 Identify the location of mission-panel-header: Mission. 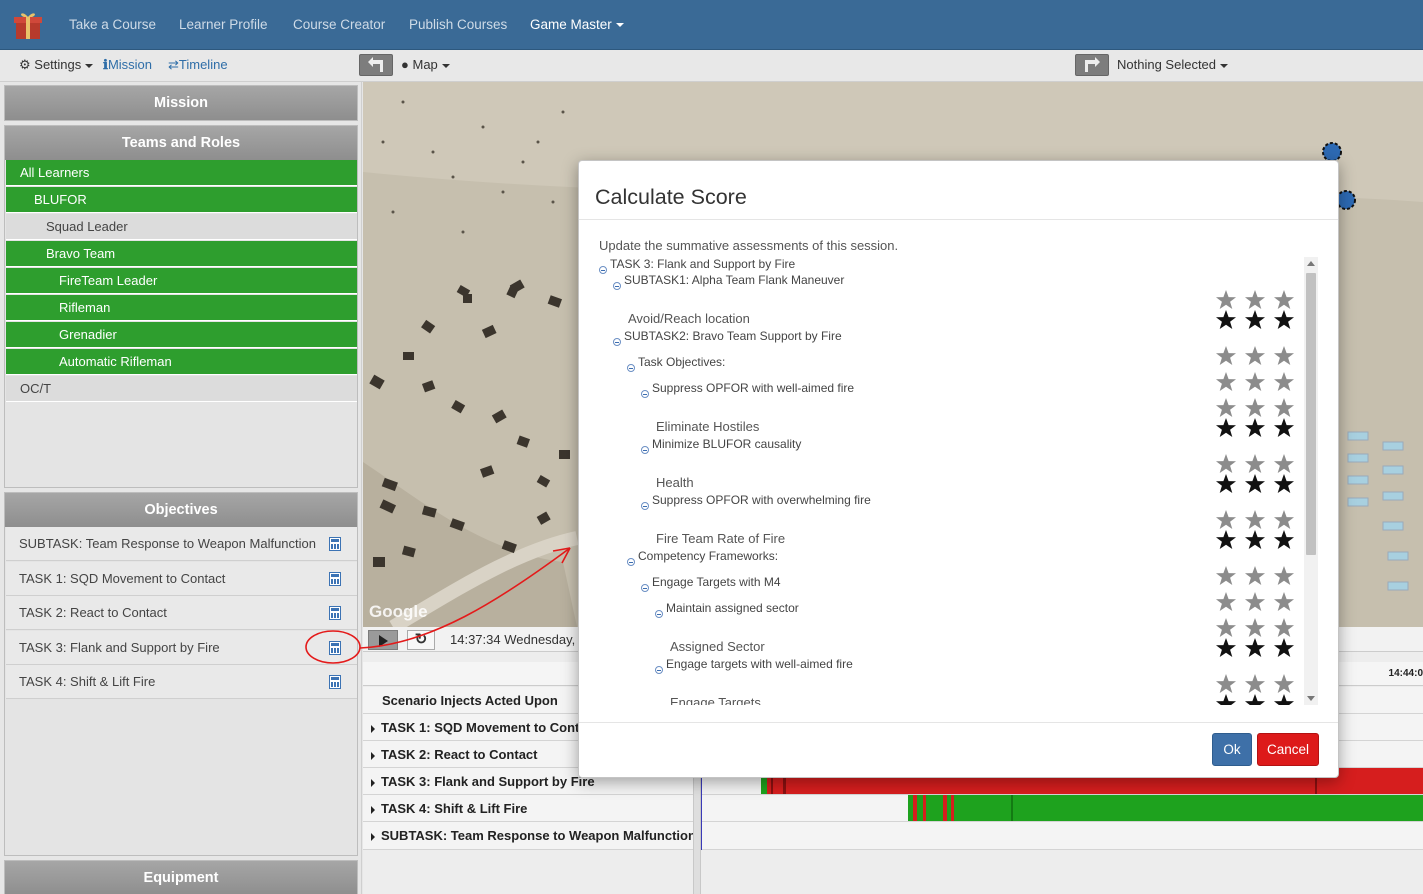
(181, 103).